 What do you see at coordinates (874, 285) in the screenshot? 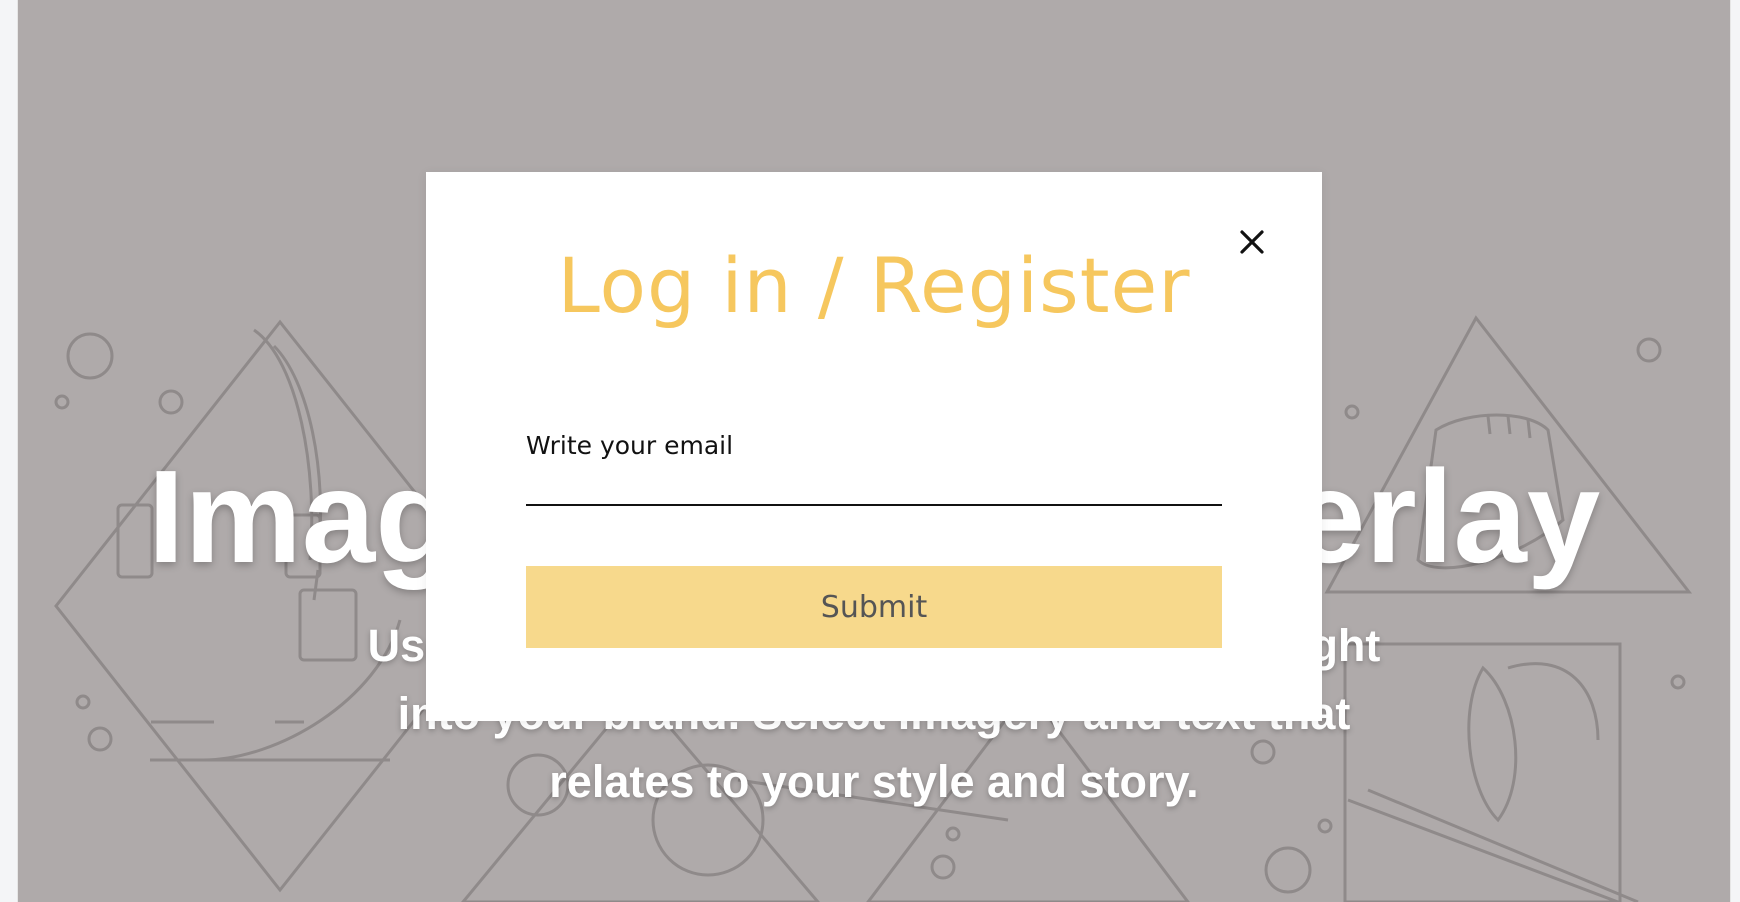
I see `modal-title: Log in / Register` at bounding box center [874, 285].